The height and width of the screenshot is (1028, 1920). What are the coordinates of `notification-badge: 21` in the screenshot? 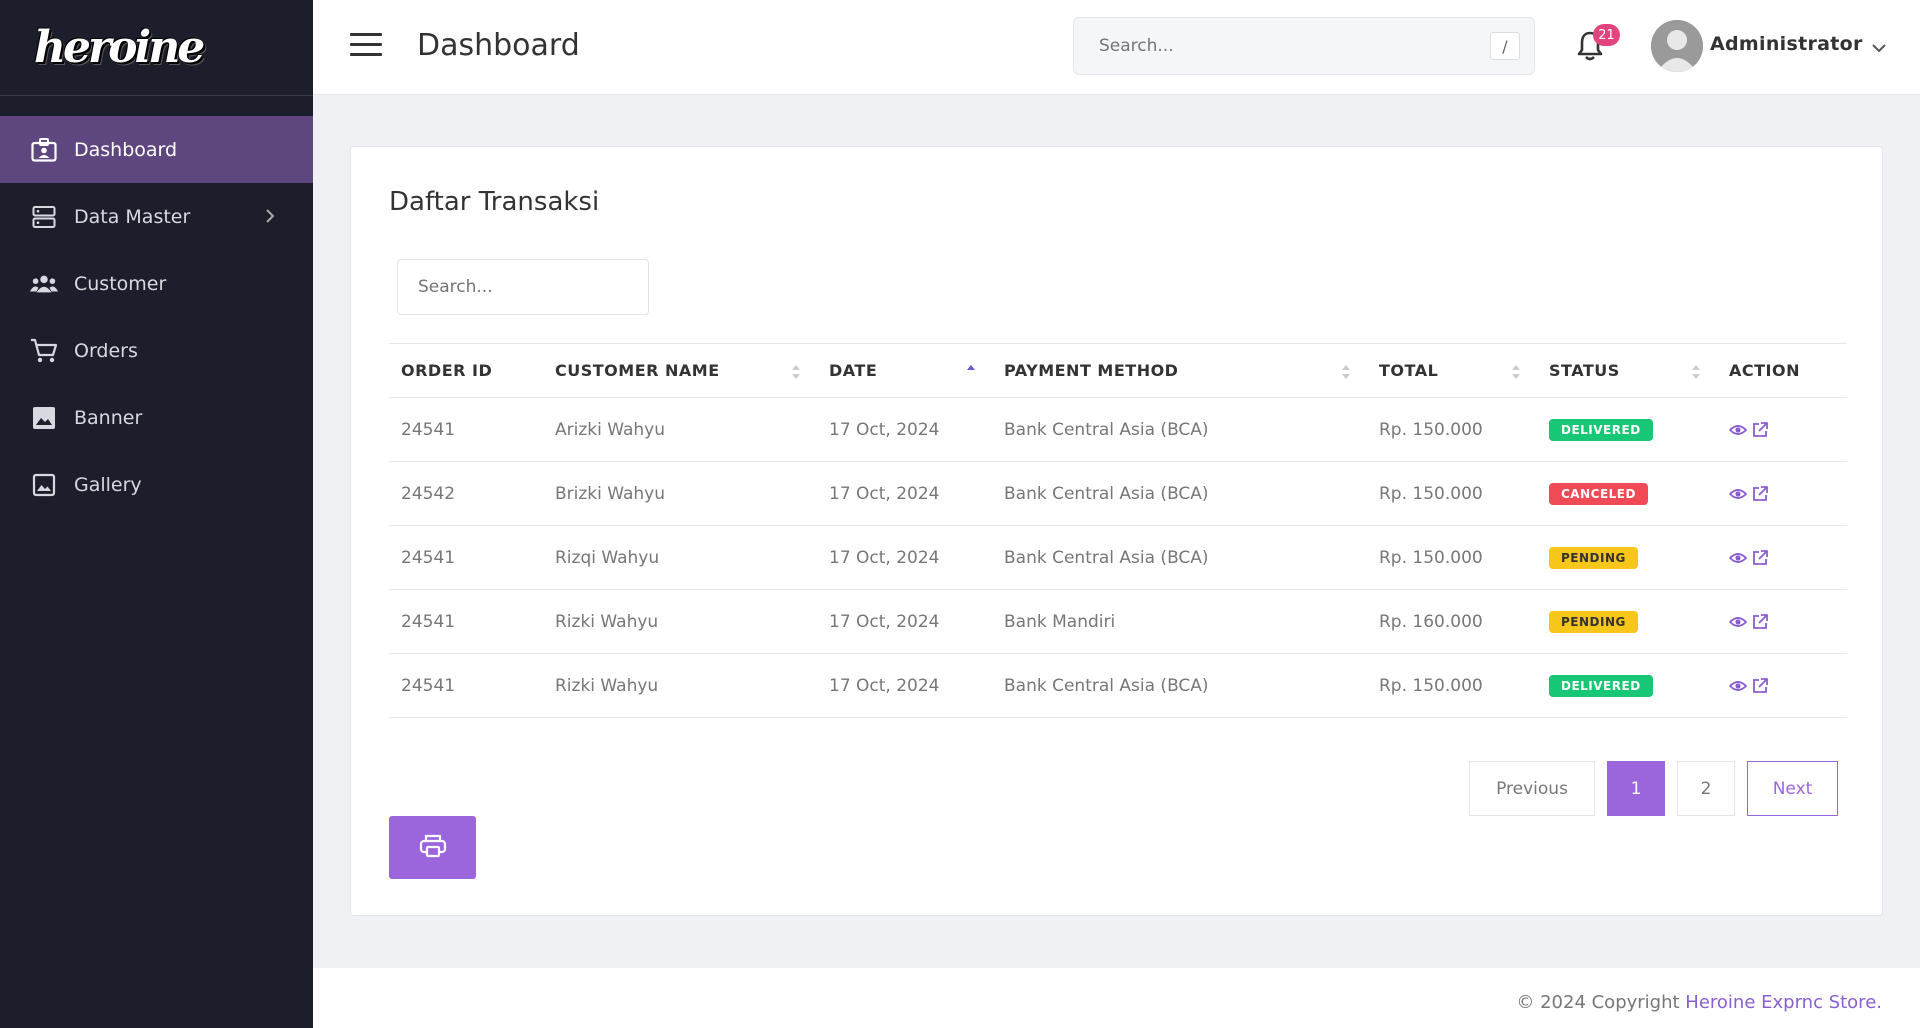 It's located at (1606, 35).